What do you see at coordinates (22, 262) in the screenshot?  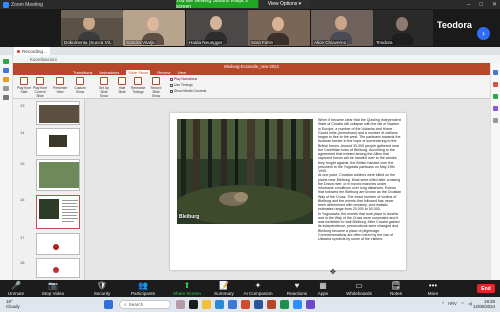 I see `slide-number: 18` at bounding box center [22, 262].